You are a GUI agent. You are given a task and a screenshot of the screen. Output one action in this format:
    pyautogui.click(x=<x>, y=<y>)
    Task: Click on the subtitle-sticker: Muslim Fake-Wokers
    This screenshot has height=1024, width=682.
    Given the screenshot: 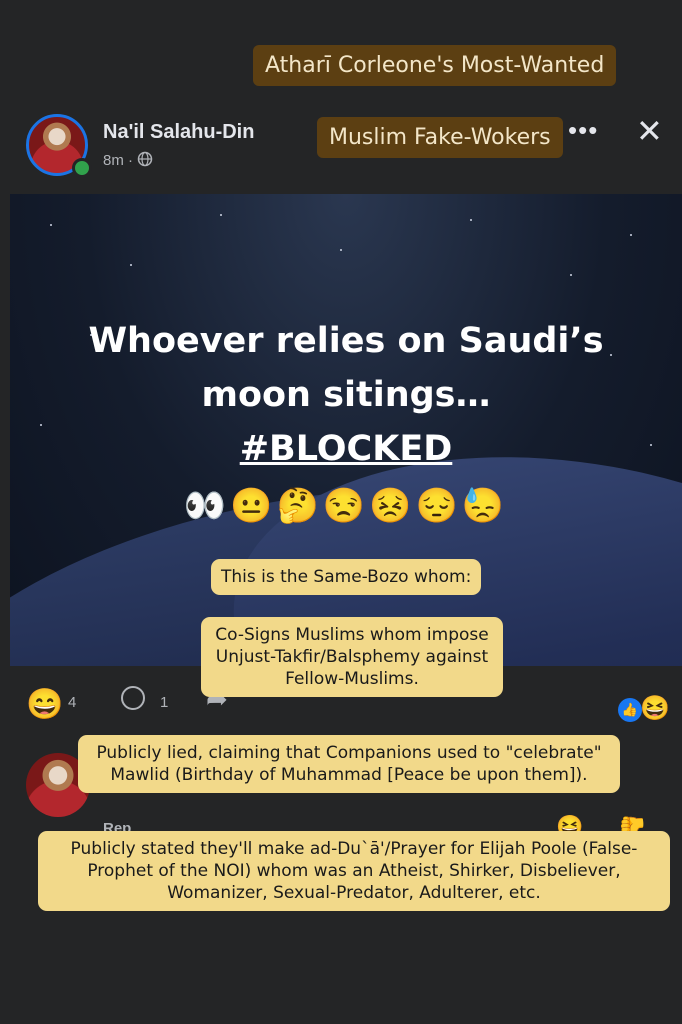 What is the action you would take?
    pyautogui.click(x=440, y=137)
    